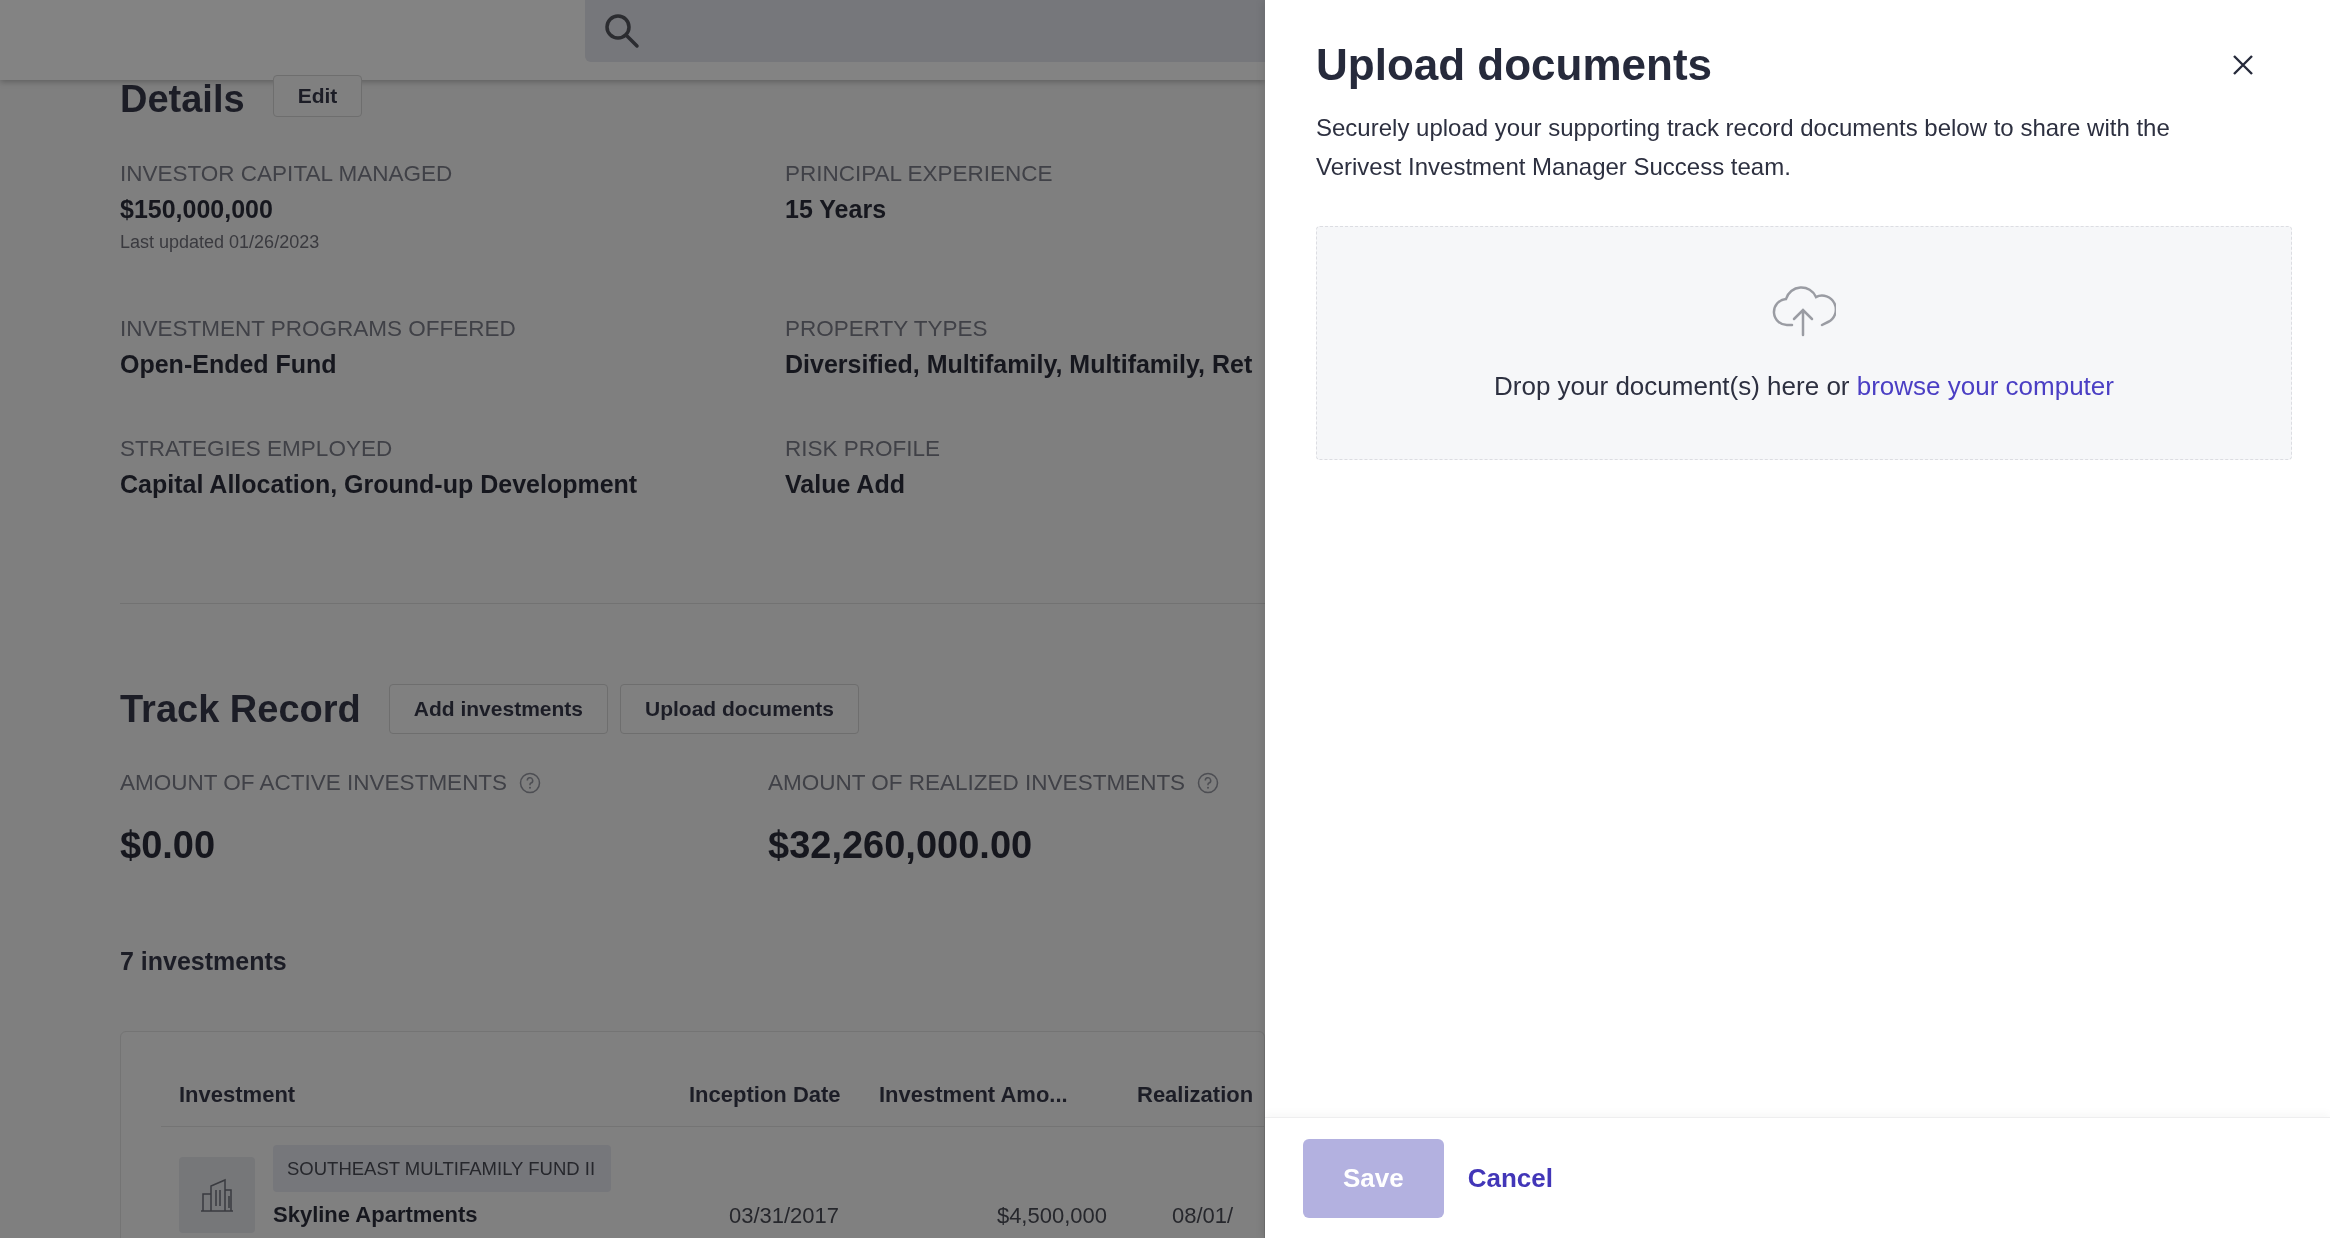  I want to click on field-label: INVESTOR CAPITAL MANAGED, so click(287, 174).